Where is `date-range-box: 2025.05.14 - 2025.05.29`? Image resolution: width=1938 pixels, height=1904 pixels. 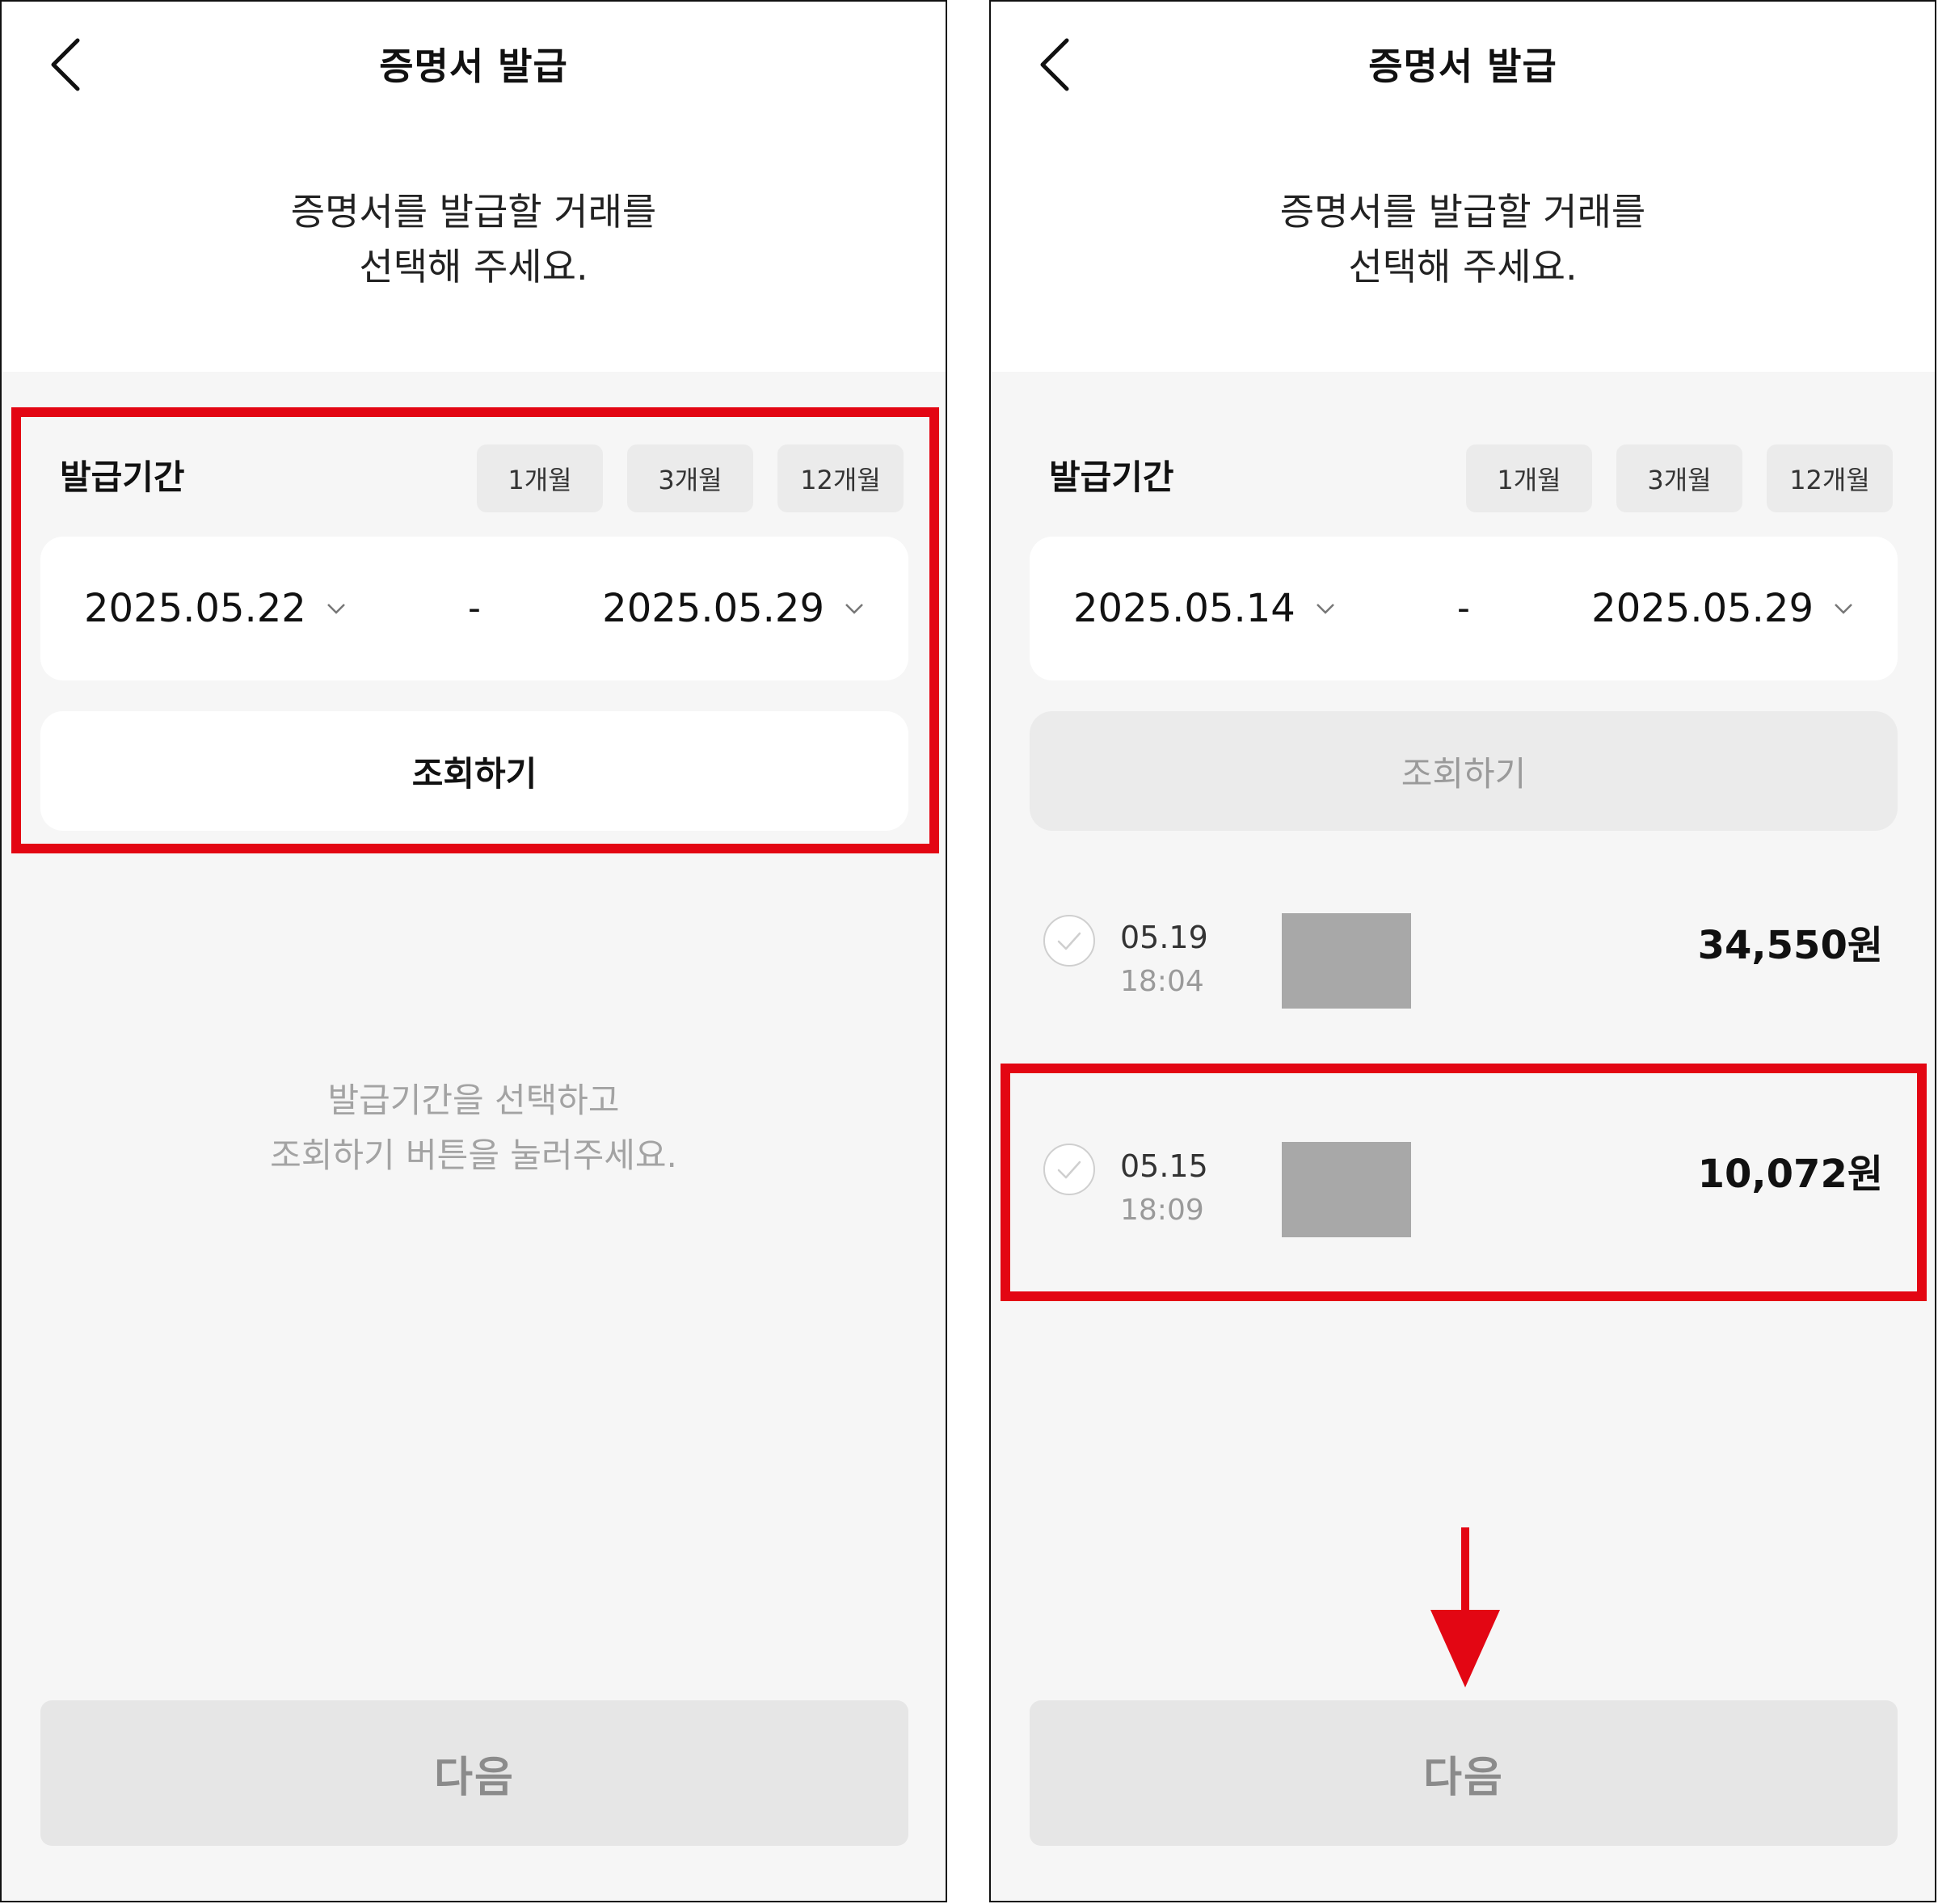 date-range-box: 2025.05.14 - 2025.05.29 is located at coordinates (1464, 608).